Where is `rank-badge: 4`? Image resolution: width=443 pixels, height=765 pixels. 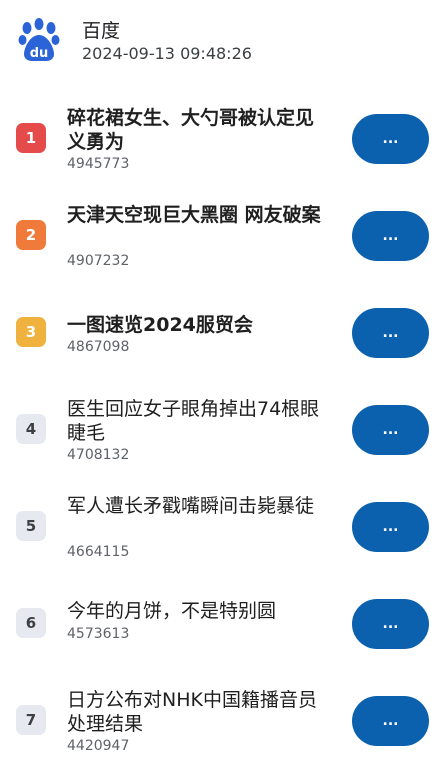 rank-badge: 4 is located at coordinates (31, 429).